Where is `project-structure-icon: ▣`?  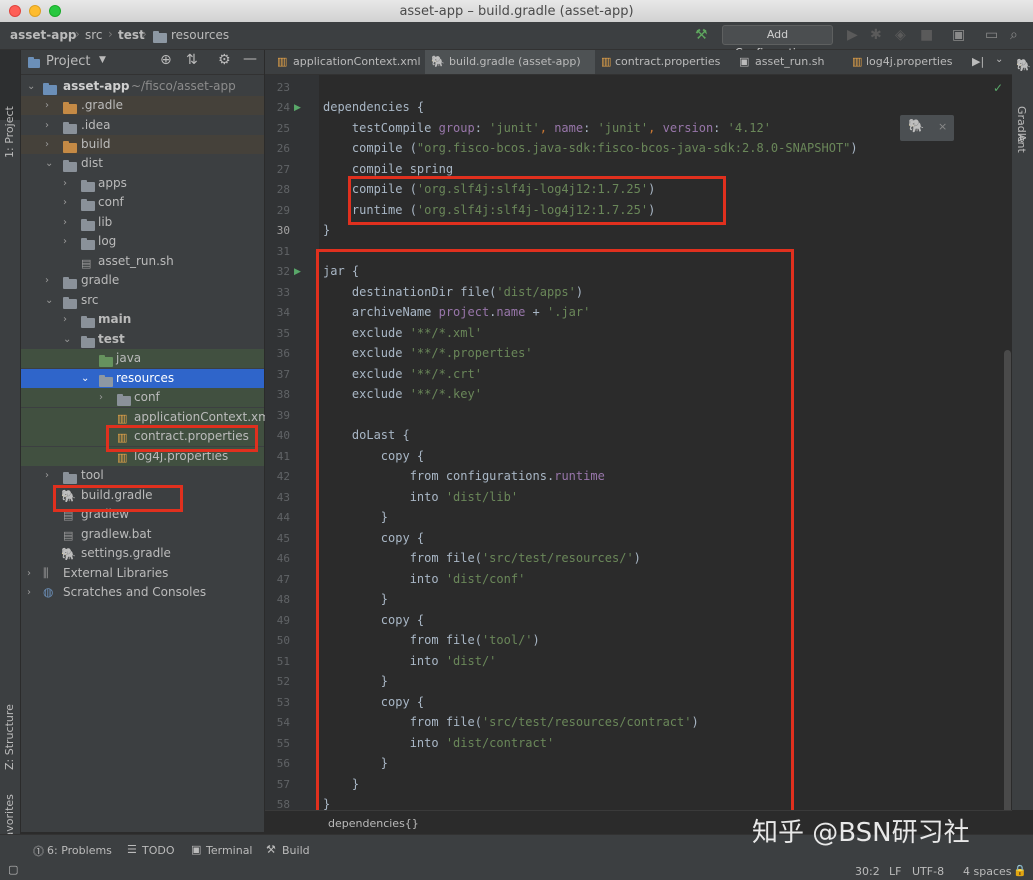
project-structure-icon: ▣ is located at coordinates (958, 35).